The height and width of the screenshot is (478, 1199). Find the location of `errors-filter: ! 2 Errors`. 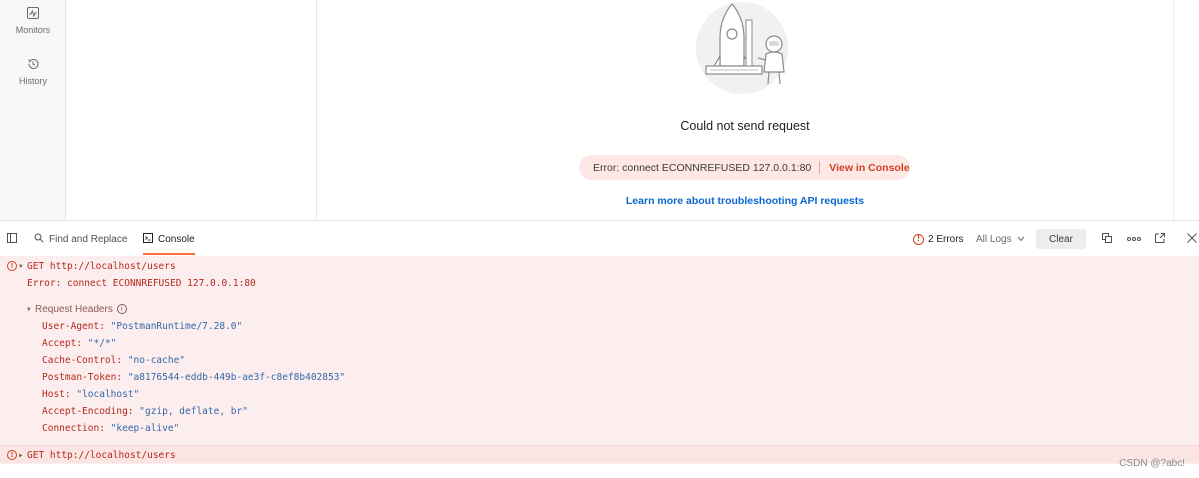

errors-filter: ! 2 Errors is located at coordinates (938, 239).